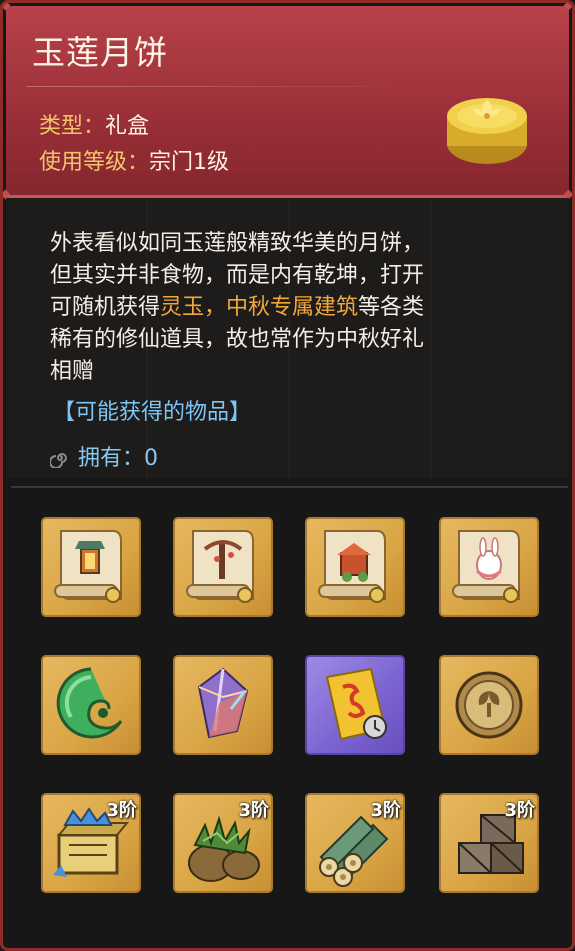 The width and height of the screenshot is (575, 951). What do you see at coordinates (231, 86) in the screenshot?
I see `header-divider` at bounding box center [231, 86].